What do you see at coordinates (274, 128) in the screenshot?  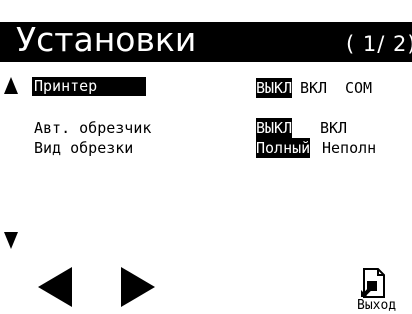 I see `auto-cutter-option-off: ВЫКЛ` at bounding box center [274, 128].